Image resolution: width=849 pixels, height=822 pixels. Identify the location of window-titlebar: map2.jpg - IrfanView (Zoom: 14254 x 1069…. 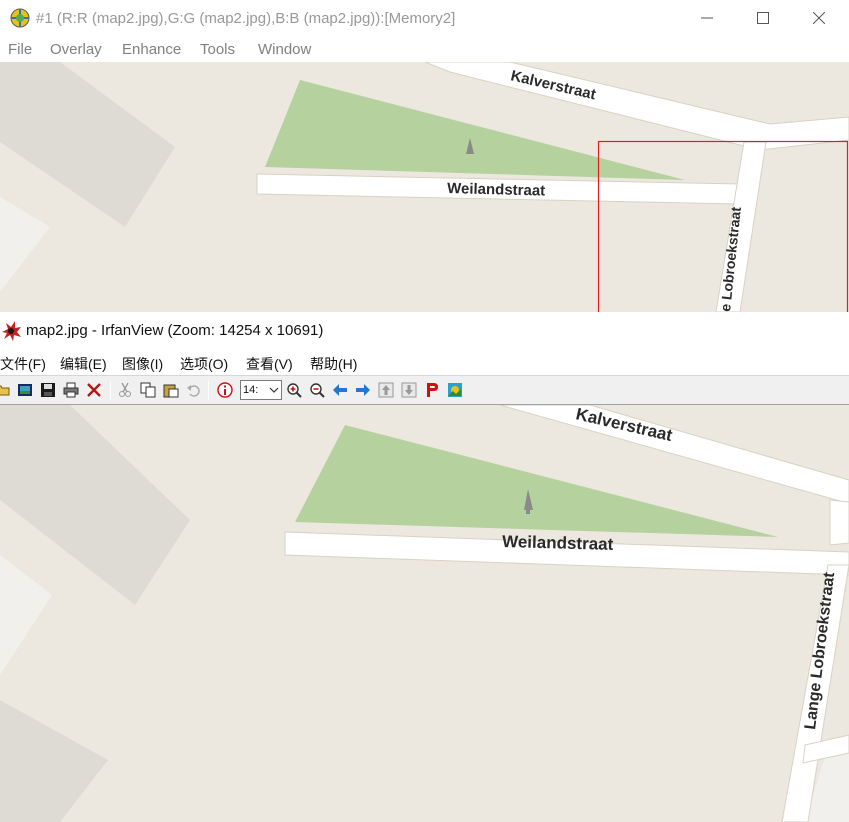
(424, 331).